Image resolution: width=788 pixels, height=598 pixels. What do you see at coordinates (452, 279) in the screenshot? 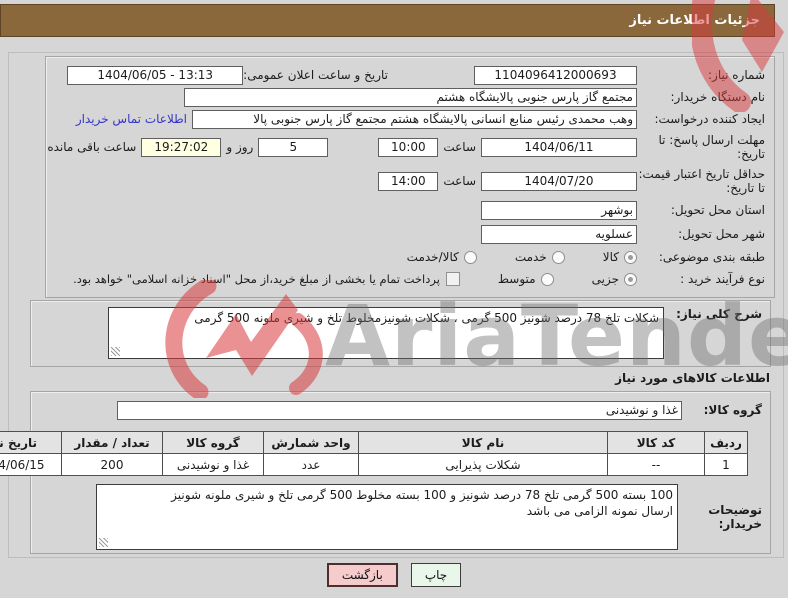
I see `treasury-checkbox` at bounding box center [452, 279].